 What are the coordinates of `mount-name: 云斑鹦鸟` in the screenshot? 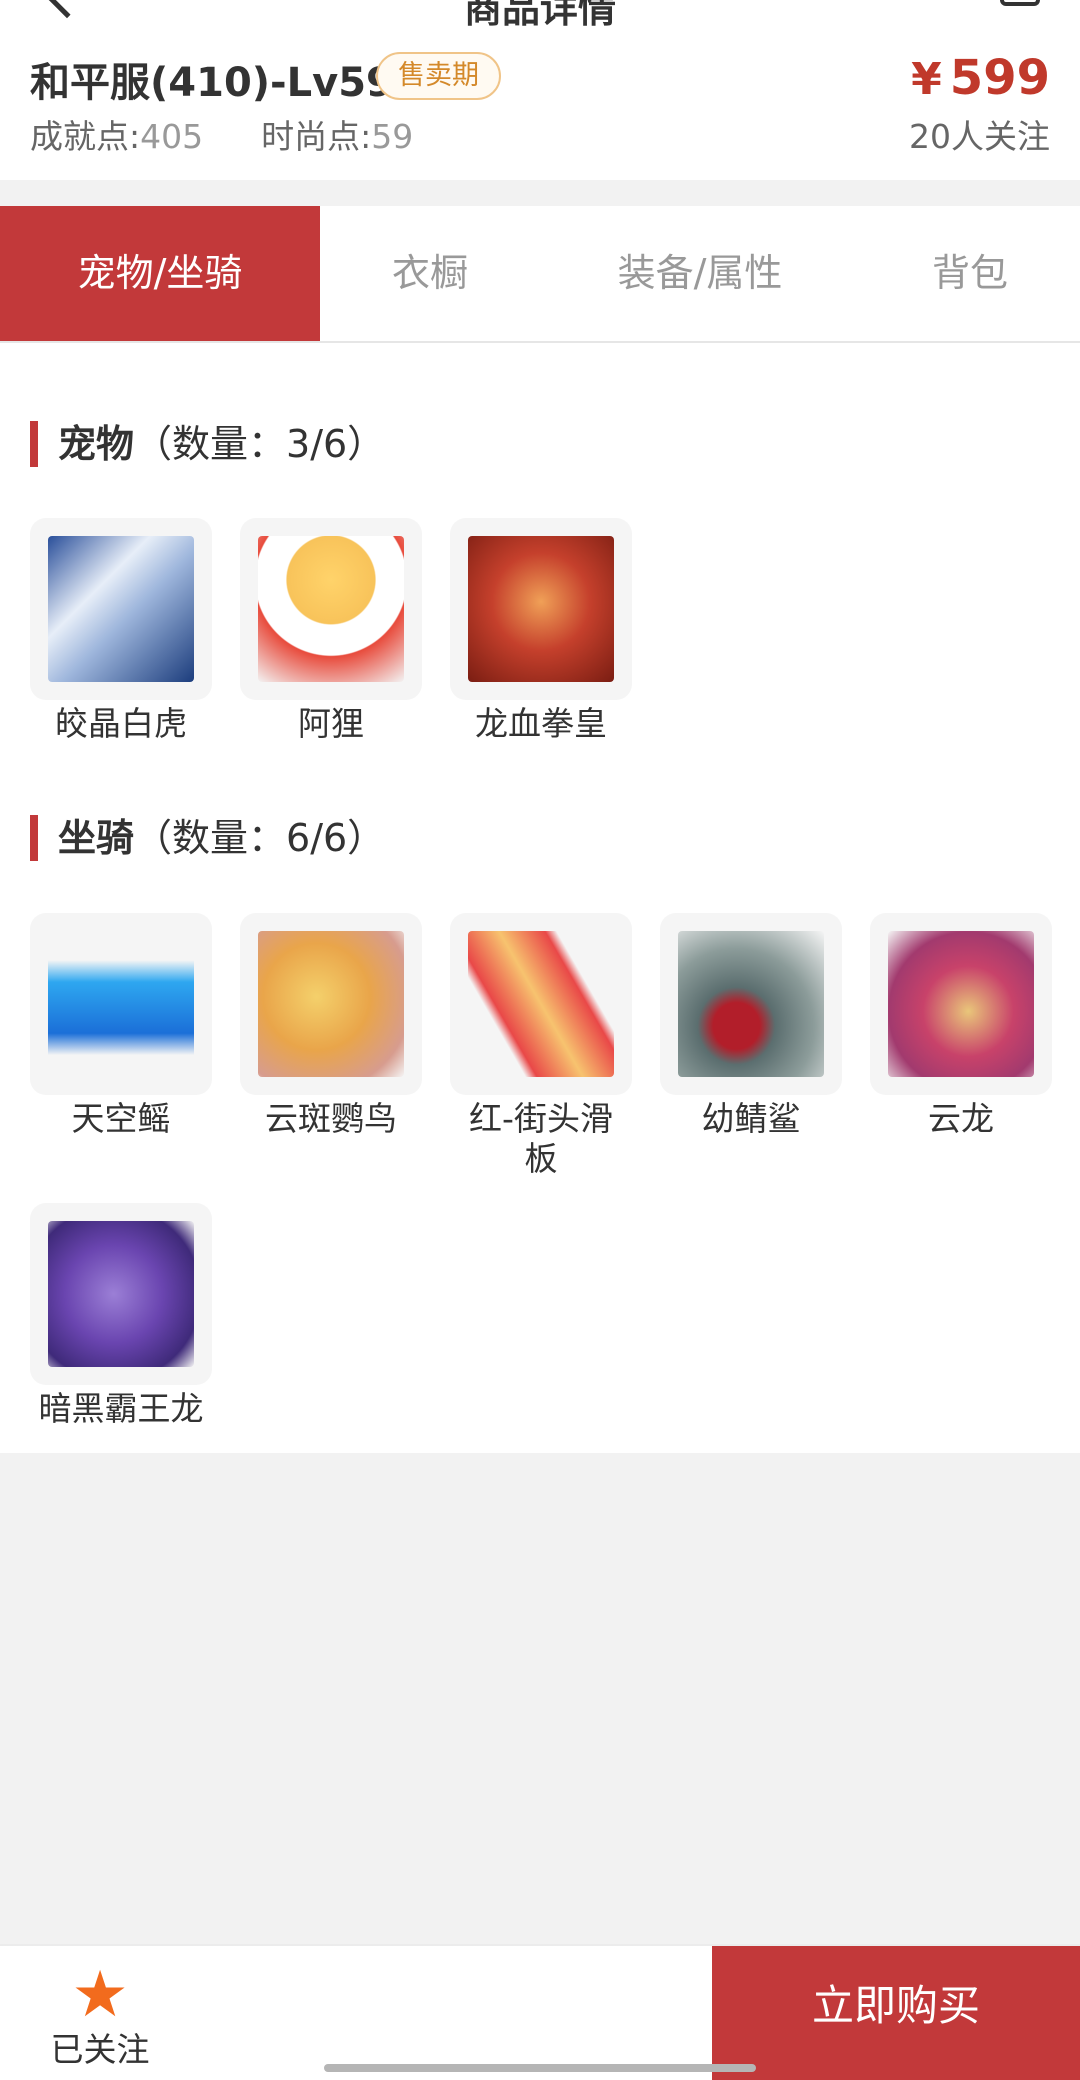 It's located at (331, 1118).